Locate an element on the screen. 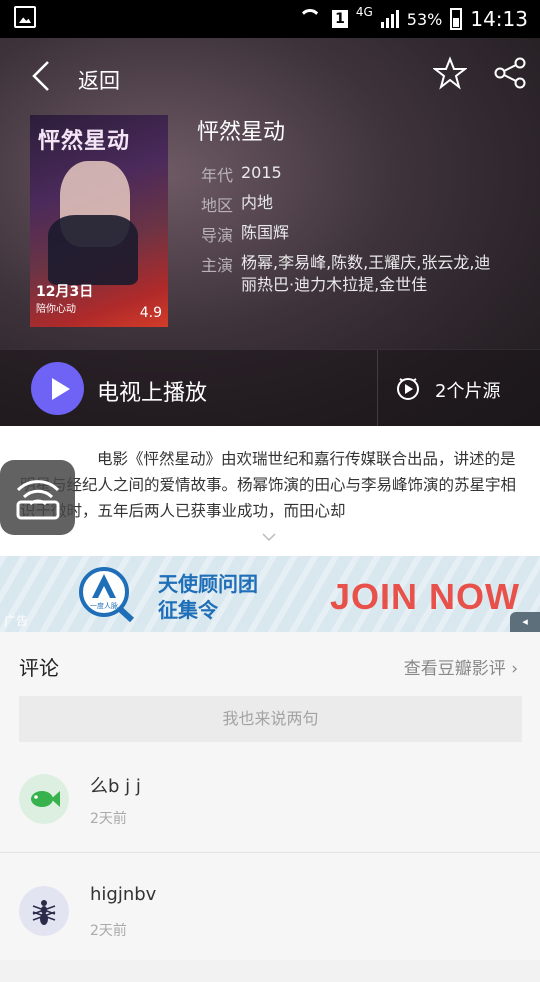  info-label: 地区 is located at coordinates (217, 205).